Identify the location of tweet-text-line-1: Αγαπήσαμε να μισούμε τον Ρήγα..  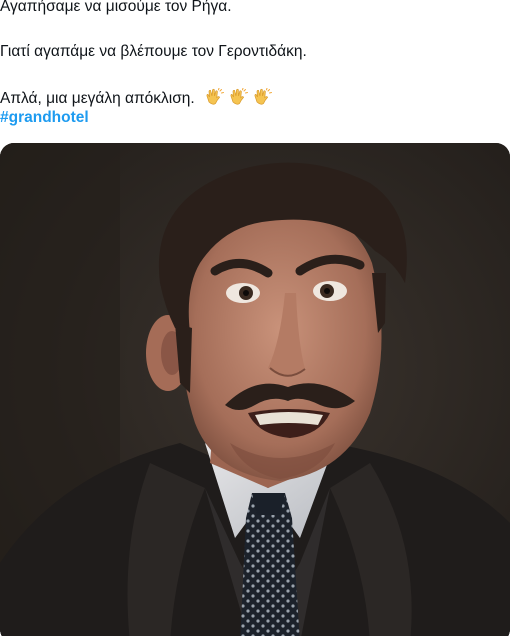
(116, 7).